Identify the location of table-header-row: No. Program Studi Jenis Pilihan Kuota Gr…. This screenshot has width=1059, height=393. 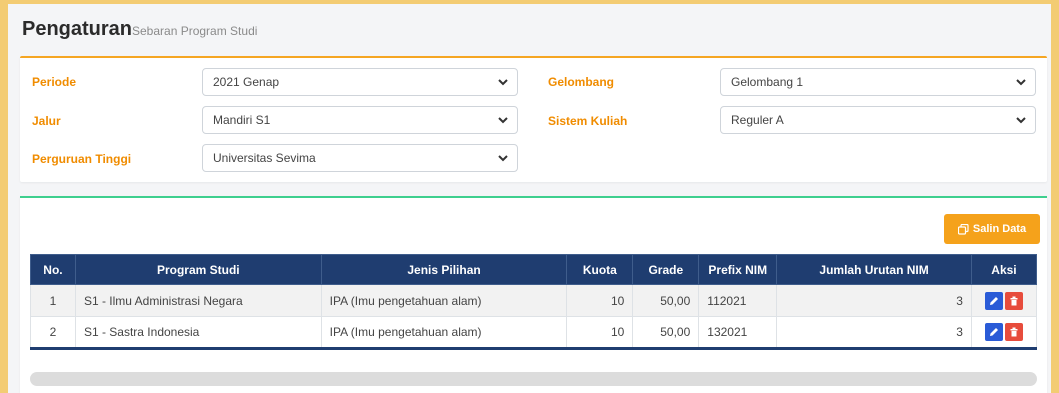
(534, 269).